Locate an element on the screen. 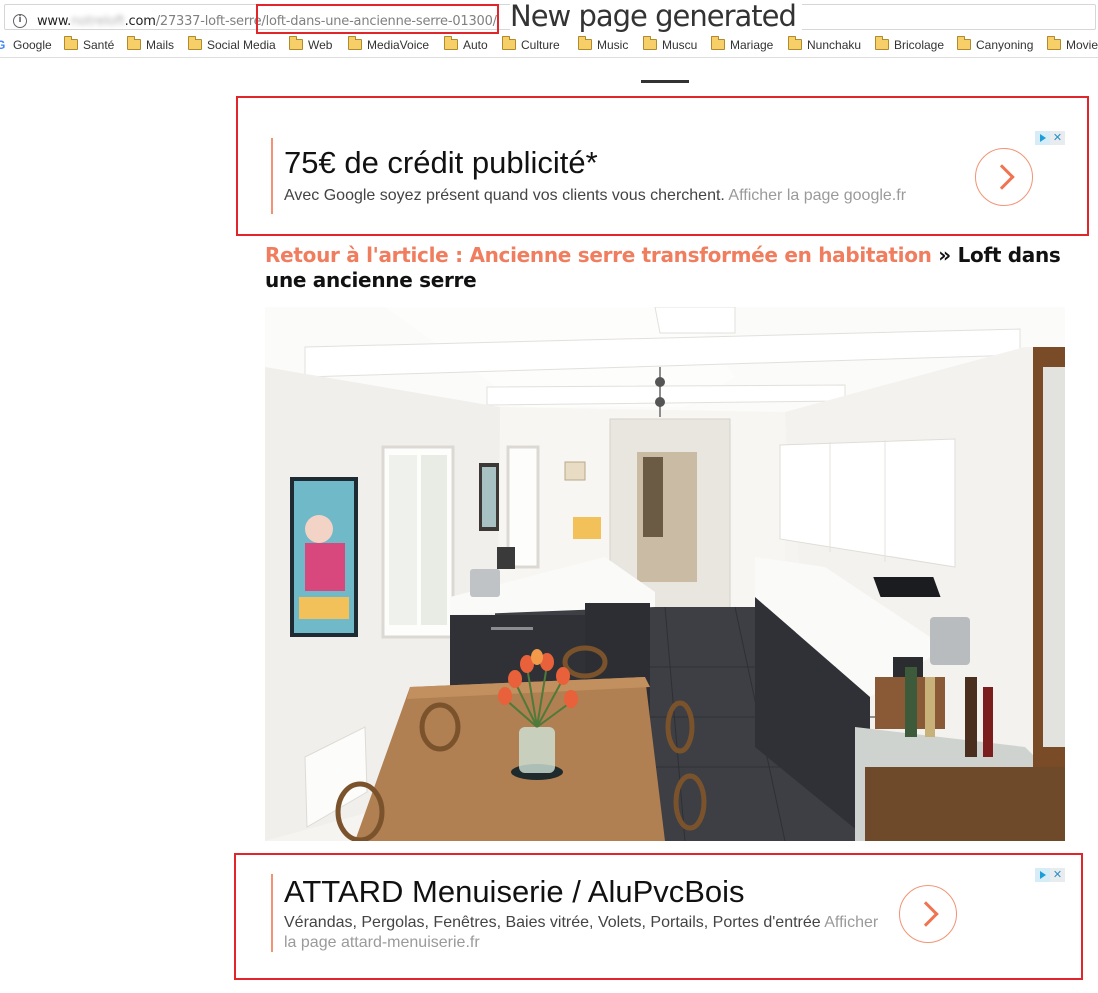  bookmark-label: Social Media is located at coordinates (241, 45).